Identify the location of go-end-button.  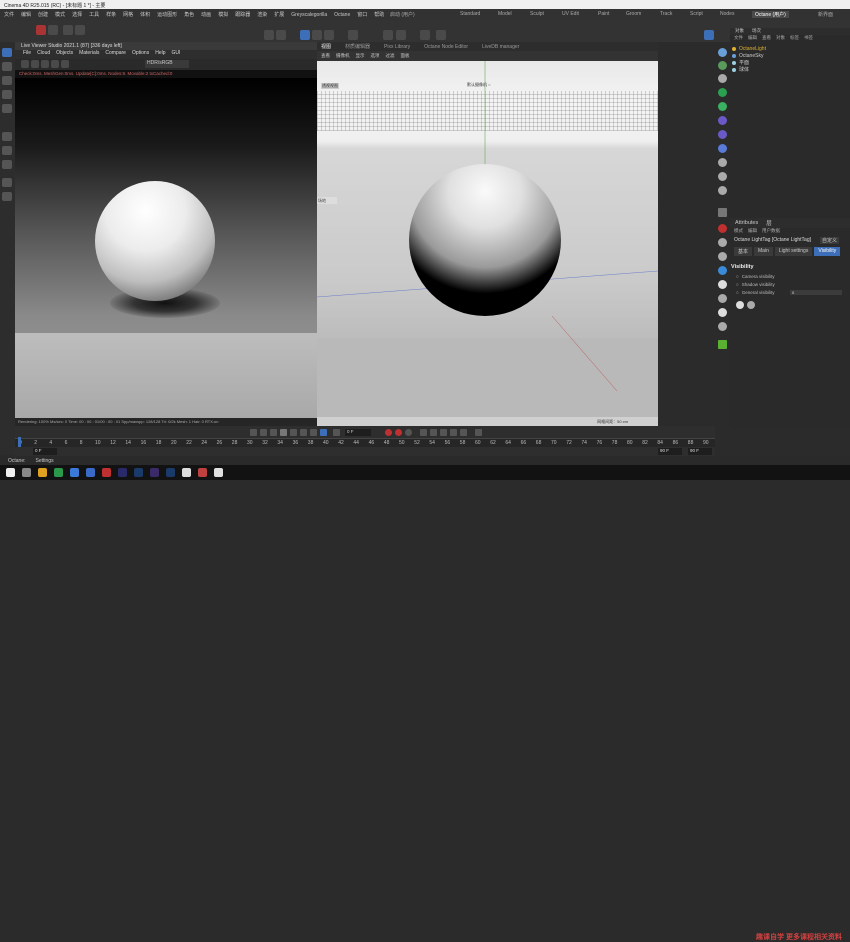
(313, 432).